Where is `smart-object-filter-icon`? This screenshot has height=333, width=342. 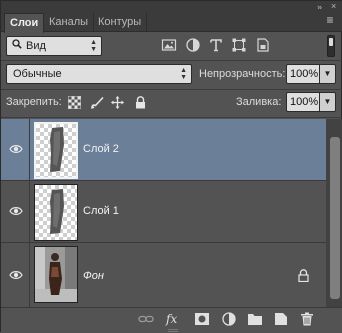
smart-object-filter-icon is located at coordinates (263, 45).